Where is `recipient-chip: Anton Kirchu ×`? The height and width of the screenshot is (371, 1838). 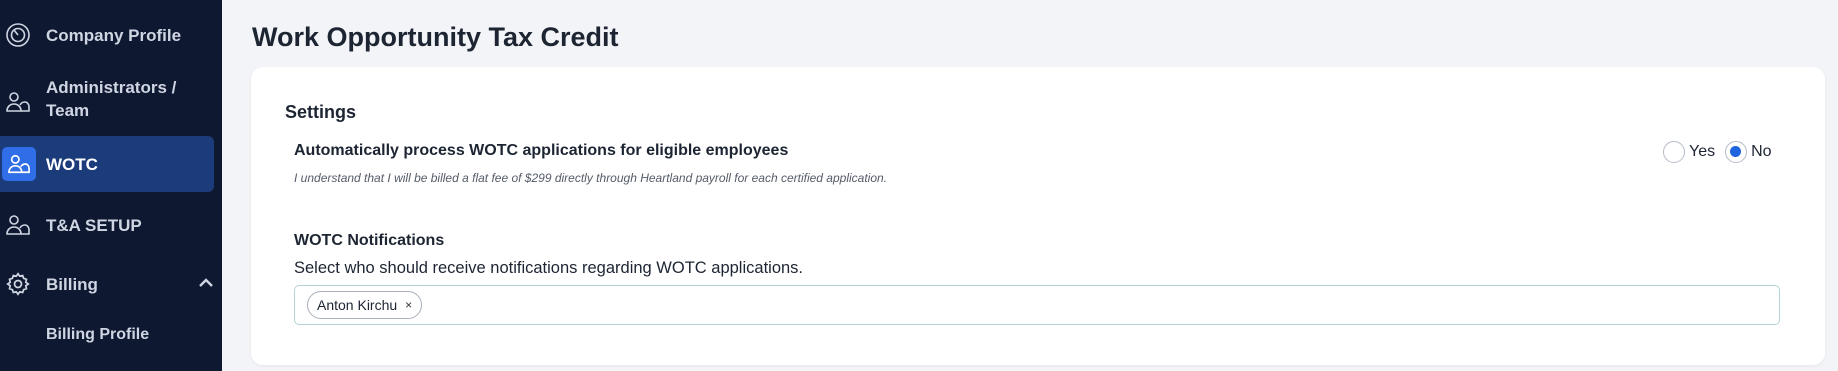
recipient-chip: Anton Kirchu × is located at coordinates (365, 305).